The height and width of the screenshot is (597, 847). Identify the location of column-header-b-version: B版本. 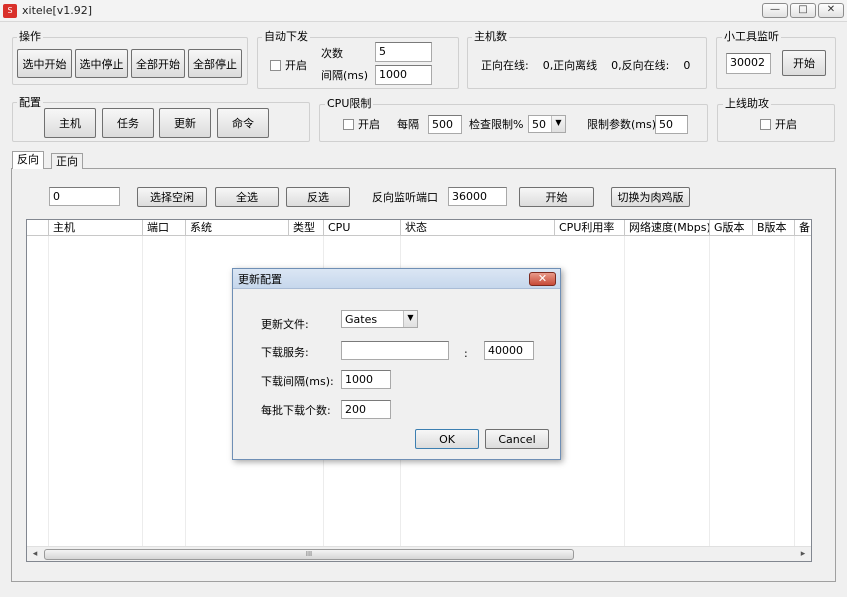
(774, 228).